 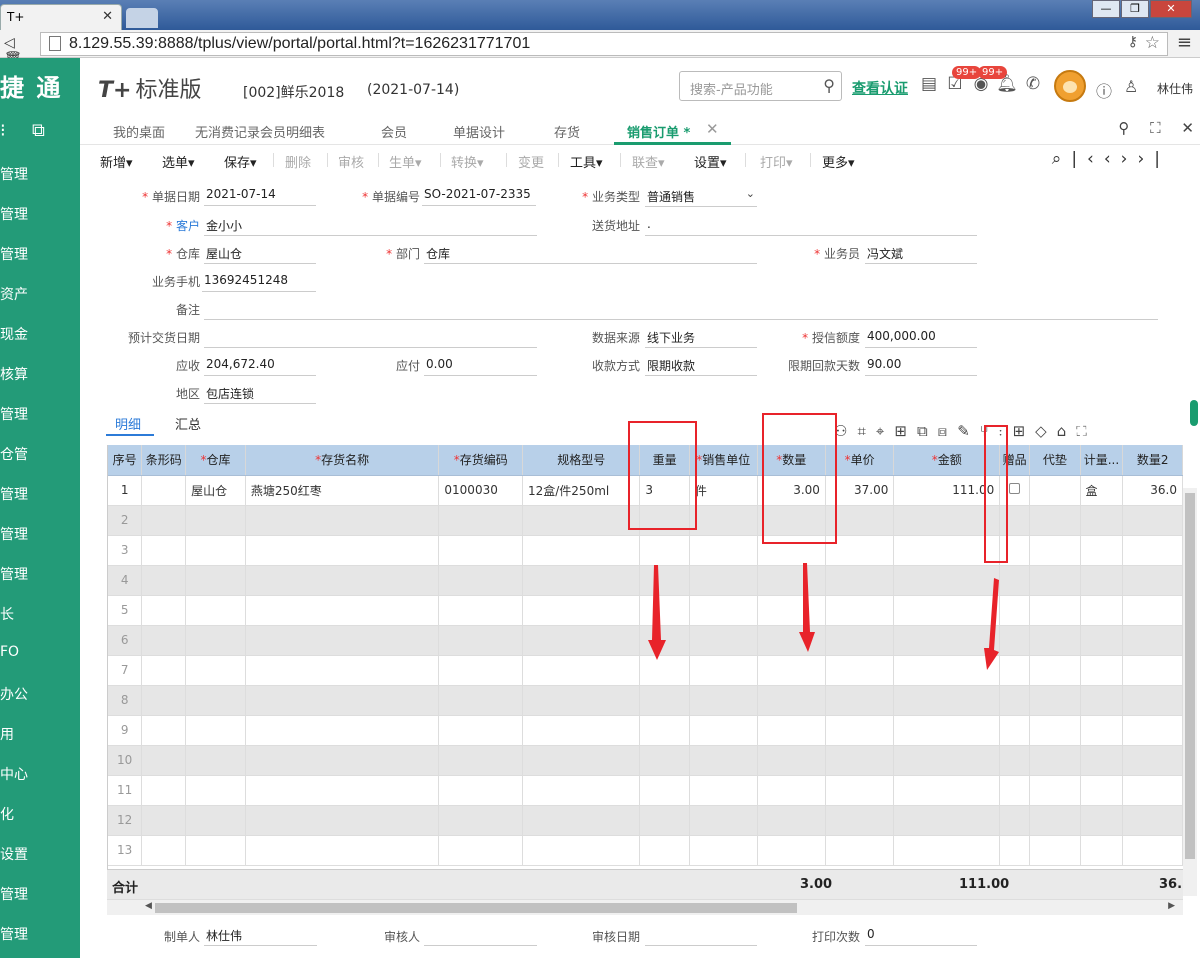 What do you see at coordinates (260, 394) in the screenshot?
I see `region-field: 包店连锁` at bounding box center [260, 394].